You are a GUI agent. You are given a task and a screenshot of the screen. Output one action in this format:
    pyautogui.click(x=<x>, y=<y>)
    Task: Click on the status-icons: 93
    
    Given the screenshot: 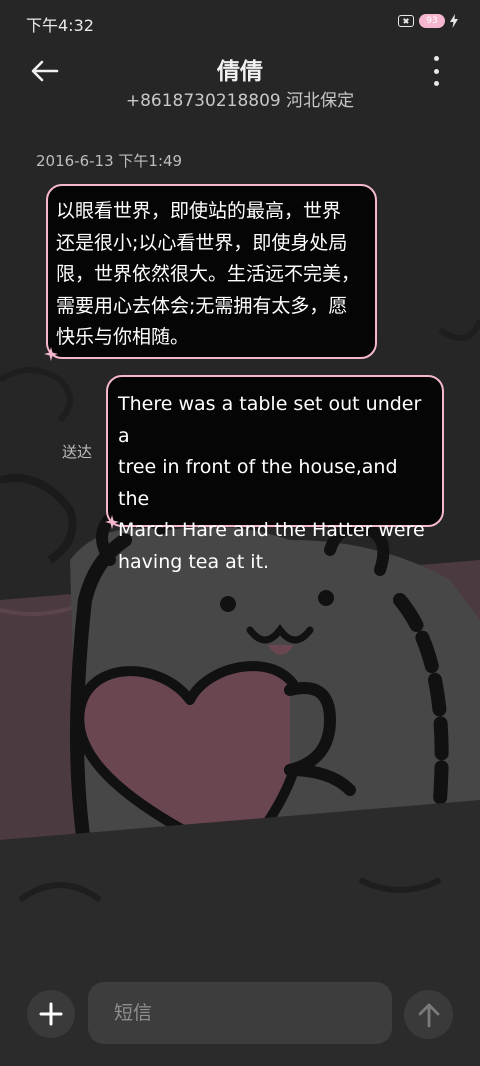 What is the action you would take?
    pyautogui.click(x=428, y=21)
    